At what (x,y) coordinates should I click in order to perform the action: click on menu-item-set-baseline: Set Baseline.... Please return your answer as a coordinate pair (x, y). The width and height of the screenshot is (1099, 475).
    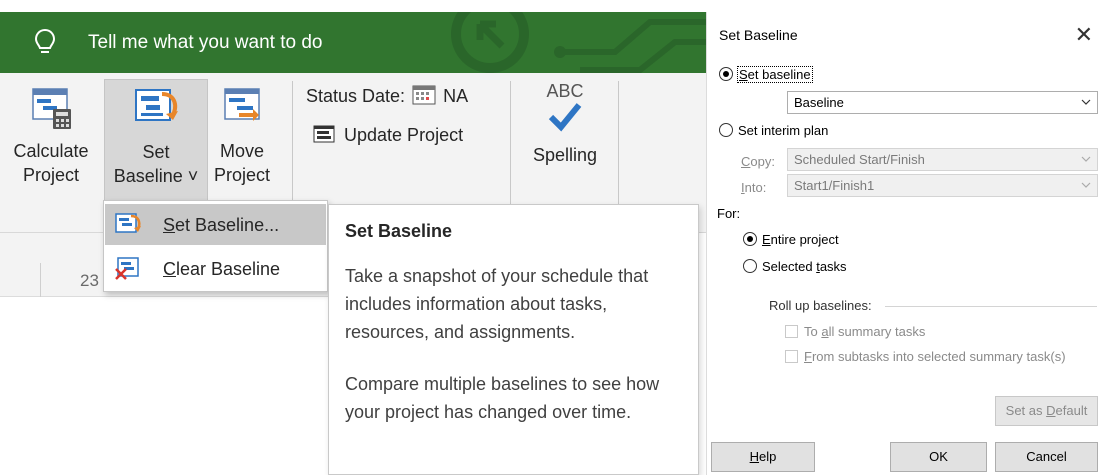
    Looking at the image, I should click on (215, 224).